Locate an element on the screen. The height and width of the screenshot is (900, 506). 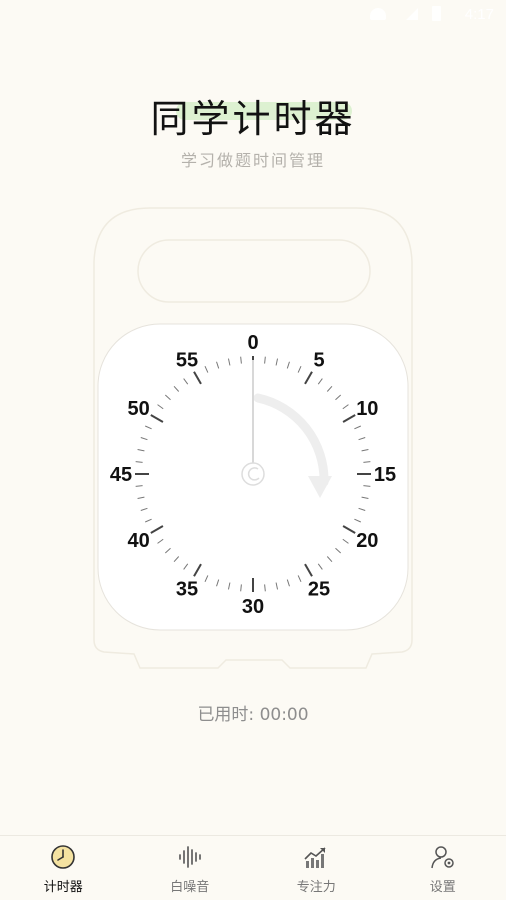
dial-label-35: 35 is located at coordinates (187, 589).